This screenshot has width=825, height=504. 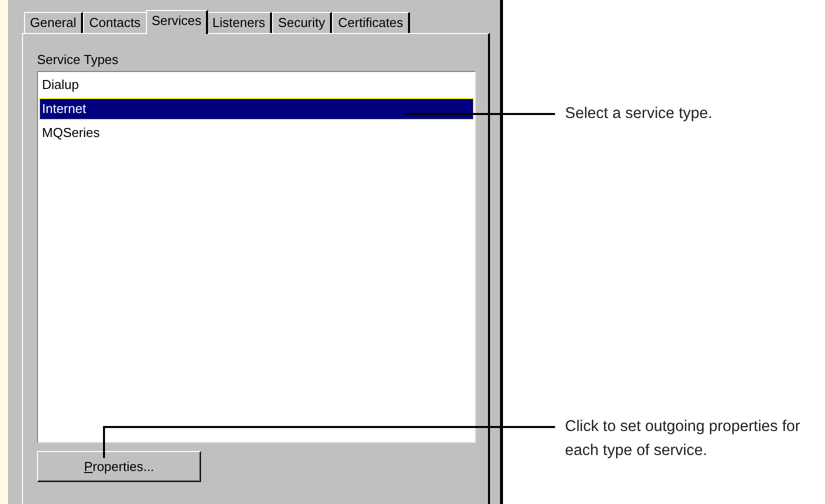 What do you see at coordinates (683, 439) in the screenshot?
I see `callout-text: Click to set outgoing properties for each type of service.` at bounding box center [683, 439].